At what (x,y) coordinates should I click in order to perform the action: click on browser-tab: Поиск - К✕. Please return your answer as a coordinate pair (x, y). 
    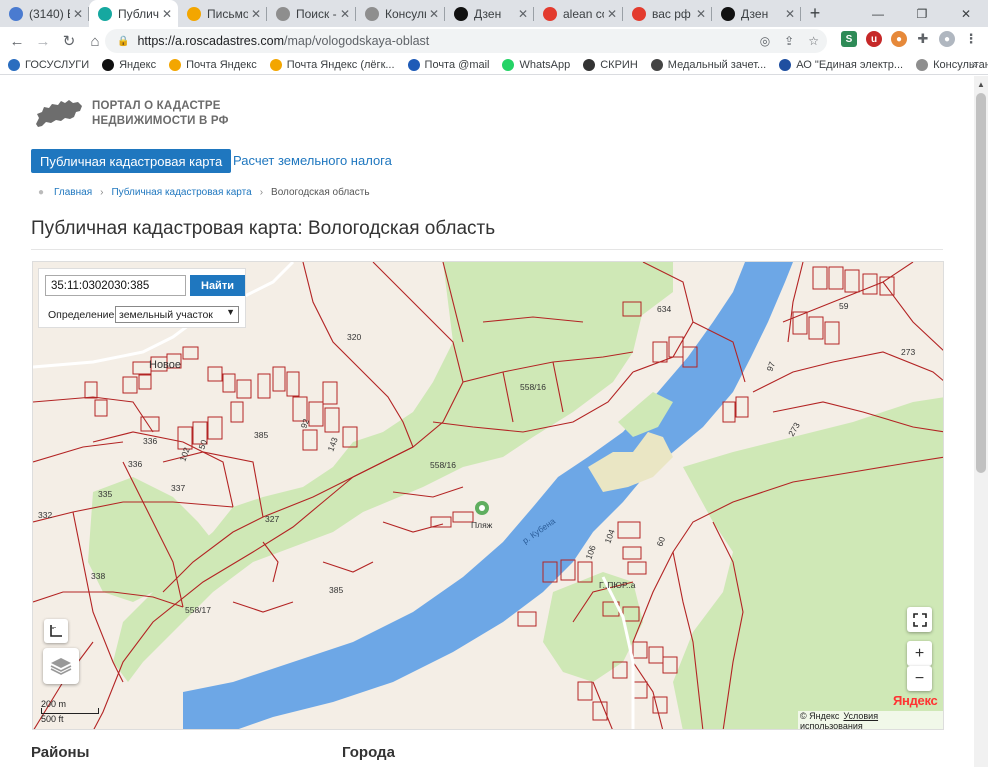
    Looking at the image, I should click on (311, 13).